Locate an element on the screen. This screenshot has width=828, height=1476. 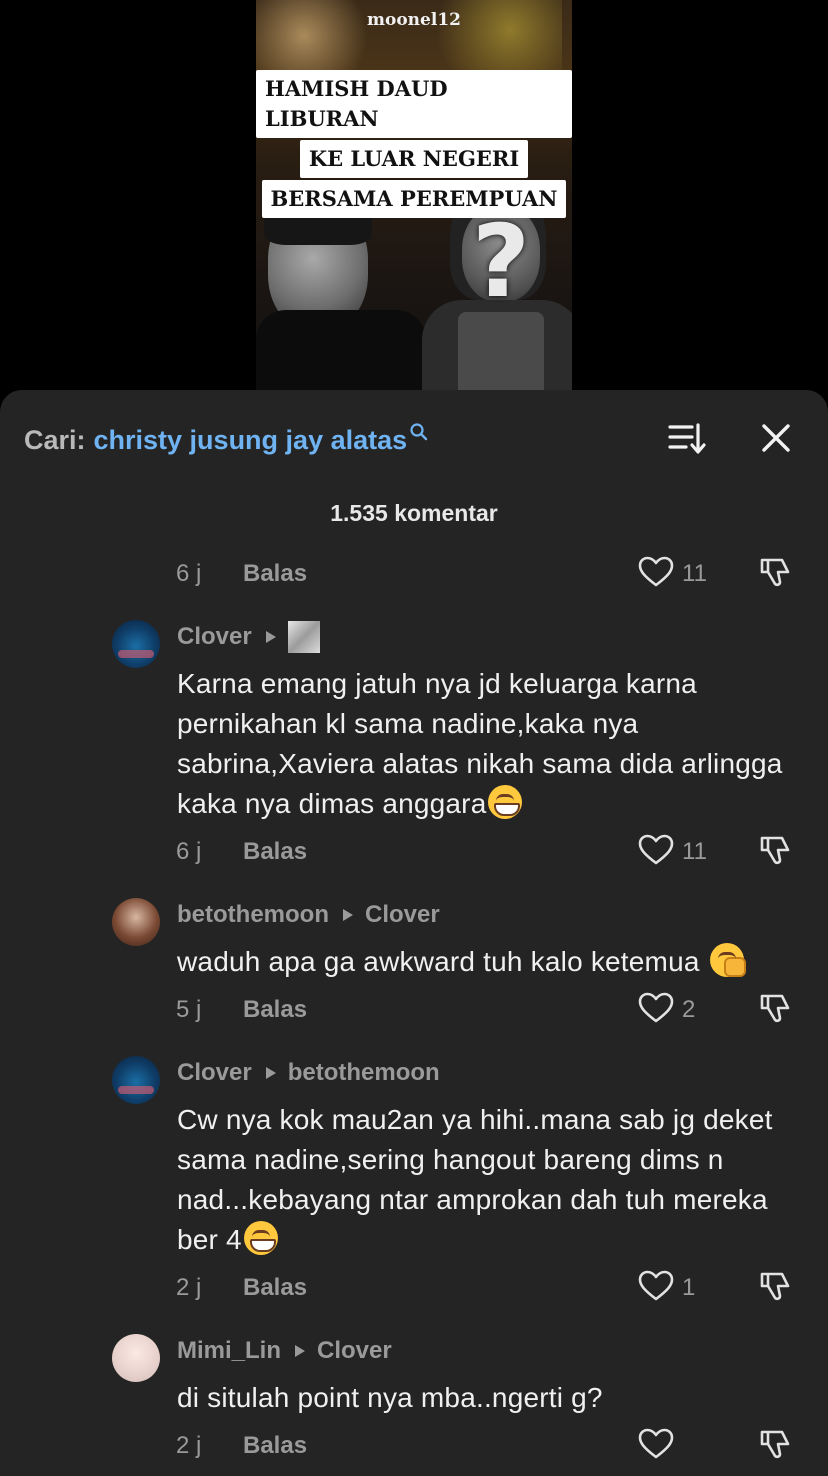
comment-footer: 2 j Balas 1 is located at coordinates (414, 1288).